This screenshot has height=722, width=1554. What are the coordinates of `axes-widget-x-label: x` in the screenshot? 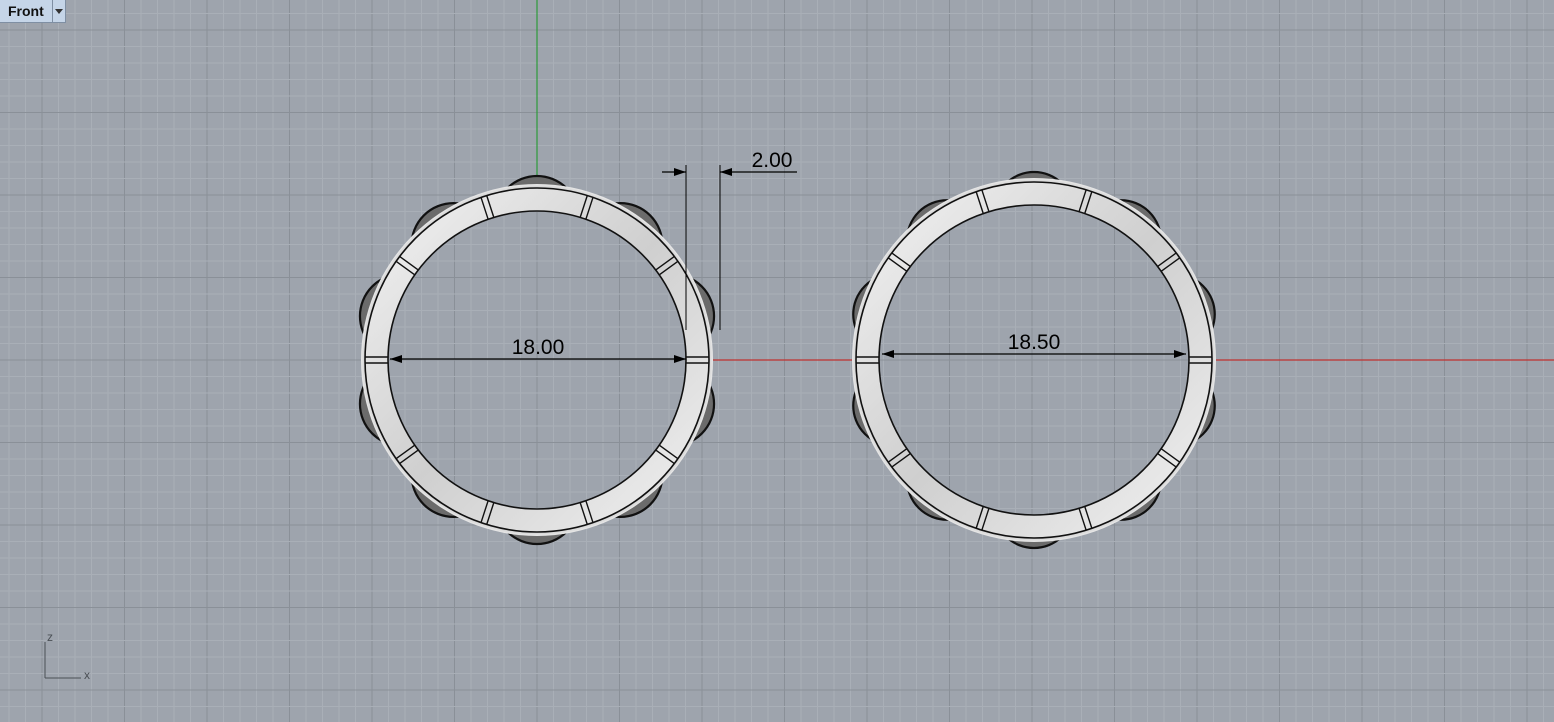 It's located at (87, 675).